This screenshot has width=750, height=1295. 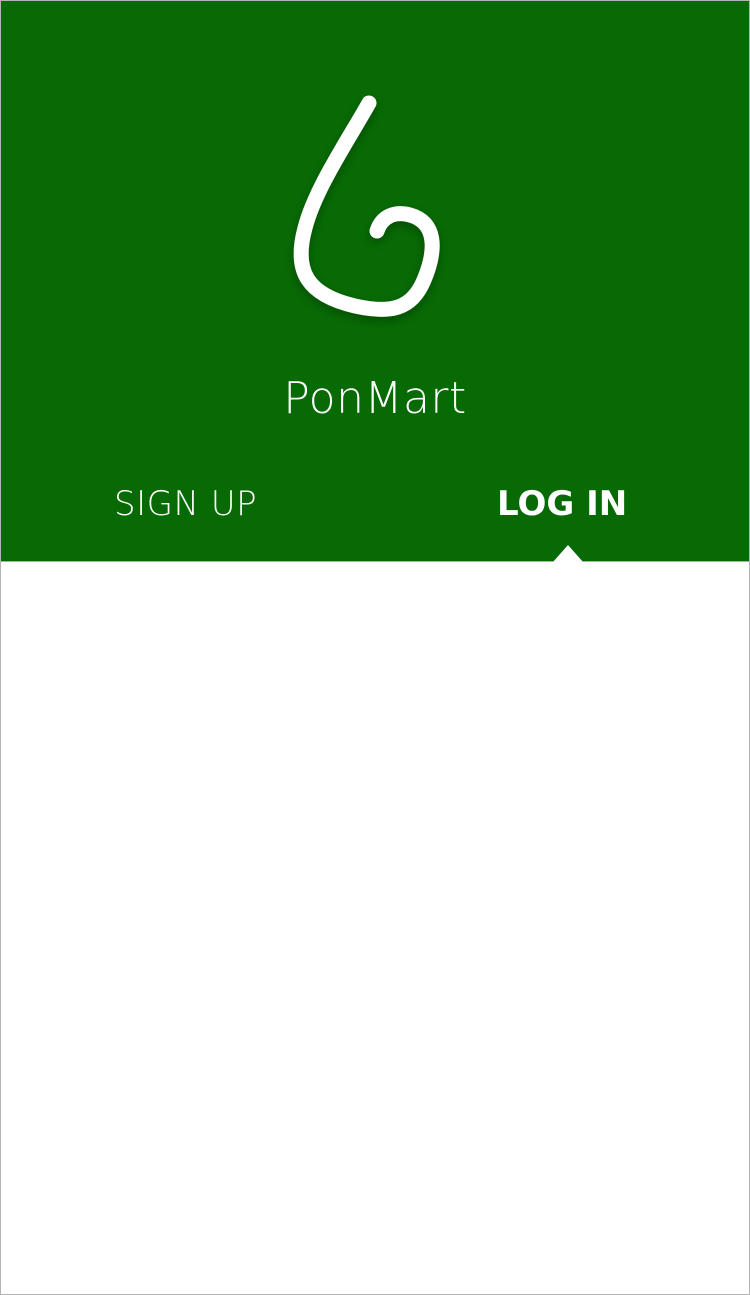 I want to click on tab-sign-up: SIGN UP, so click(x=185, y=504).